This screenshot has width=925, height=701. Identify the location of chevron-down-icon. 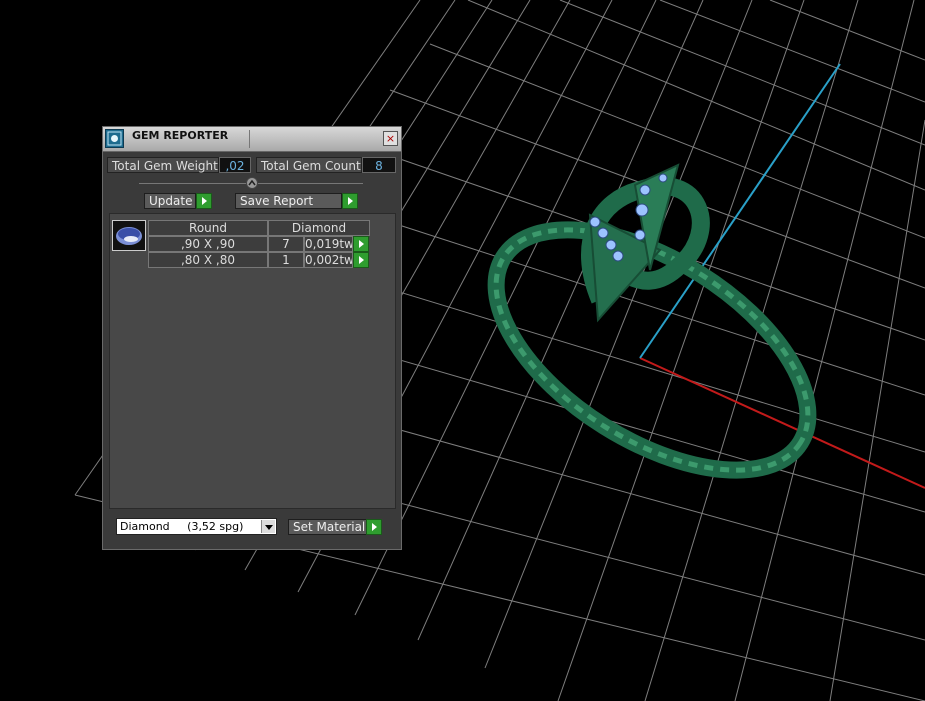
(268, 526).